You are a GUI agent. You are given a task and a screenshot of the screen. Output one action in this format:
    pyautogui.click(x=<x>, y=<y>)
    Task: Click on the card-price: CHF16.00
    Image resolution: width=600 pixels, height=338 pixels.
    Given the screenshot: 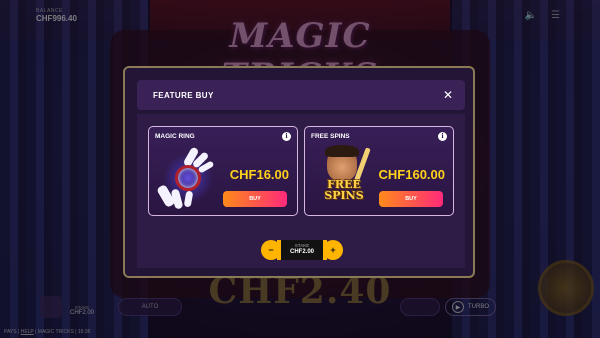 What is the action you would take?
    pyautogui.click(x=259, y=174)
    